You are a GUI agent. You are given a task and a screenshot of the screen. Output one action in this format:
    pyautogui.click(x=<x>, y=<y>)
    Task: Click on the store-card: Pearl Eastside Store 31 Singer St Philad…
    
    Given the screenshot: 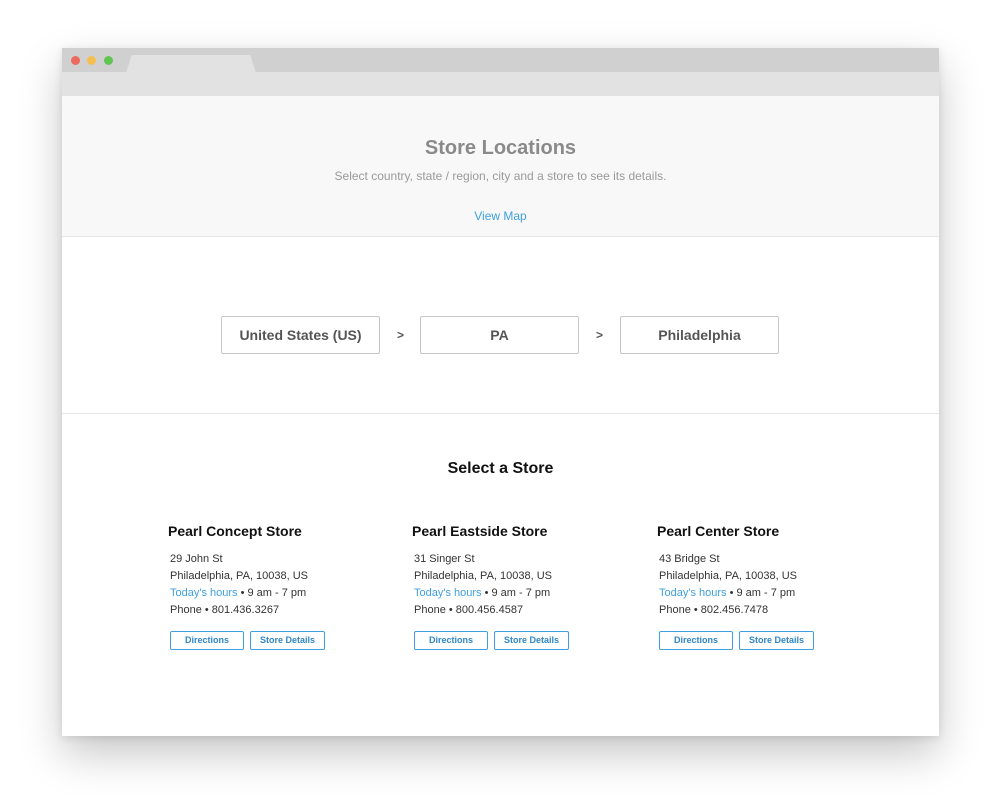 What is the action you would take?
    pyautogui.click(x=512, y=586)
    